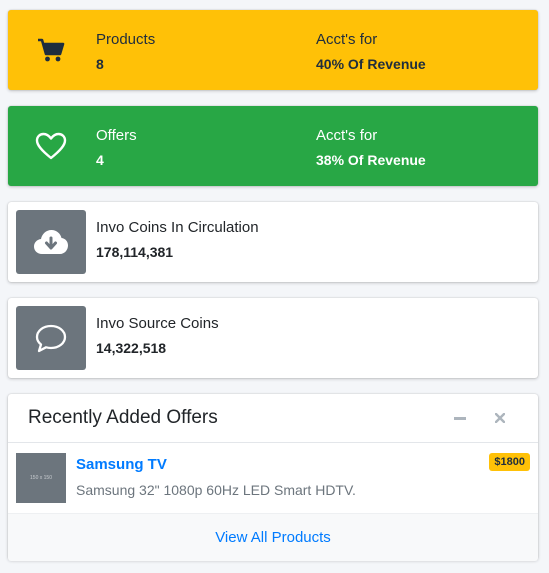 The image size is (549, 573). I want to click on source-coins-value: 14,322,518, so click(131, 348).